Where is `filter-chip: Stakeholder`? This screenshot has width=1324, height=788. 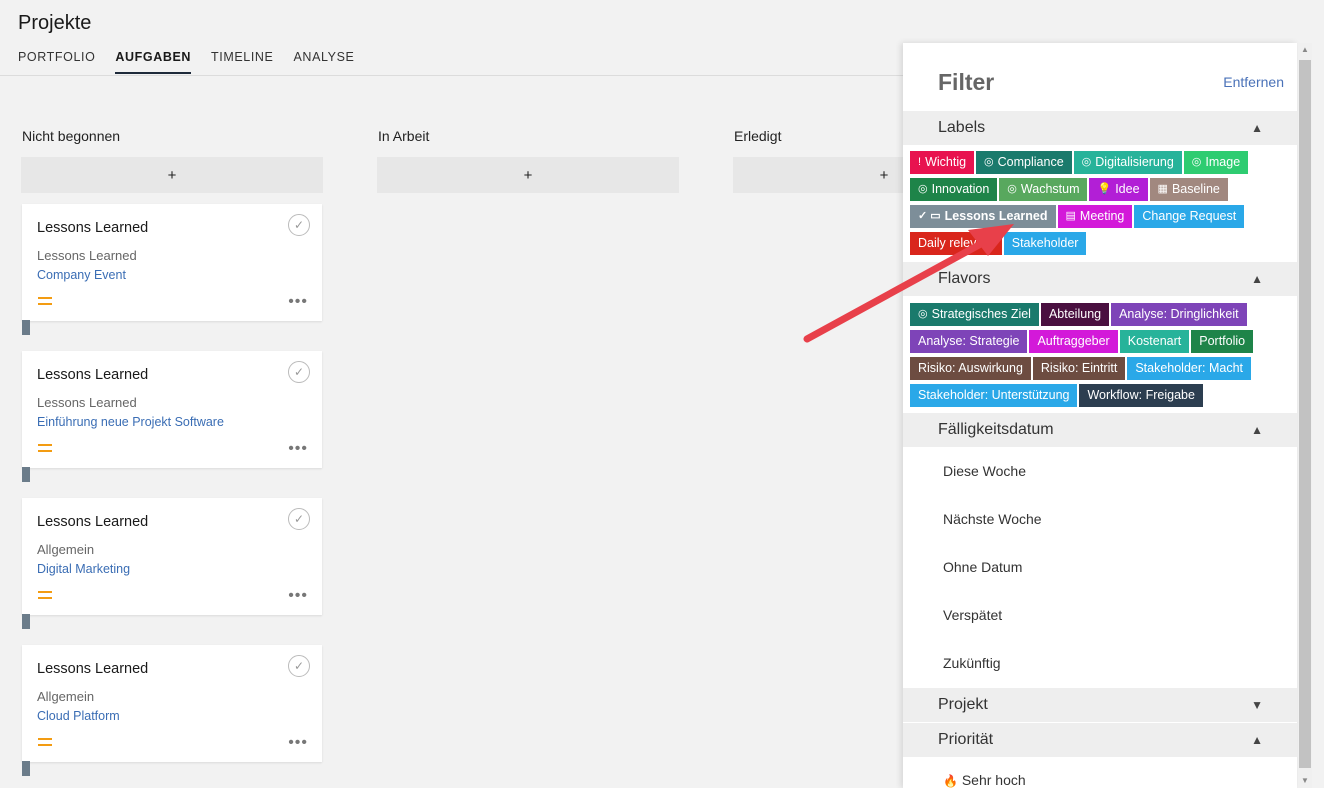
filter-chip: Stakeholder is located at coordinates (1045, 243).